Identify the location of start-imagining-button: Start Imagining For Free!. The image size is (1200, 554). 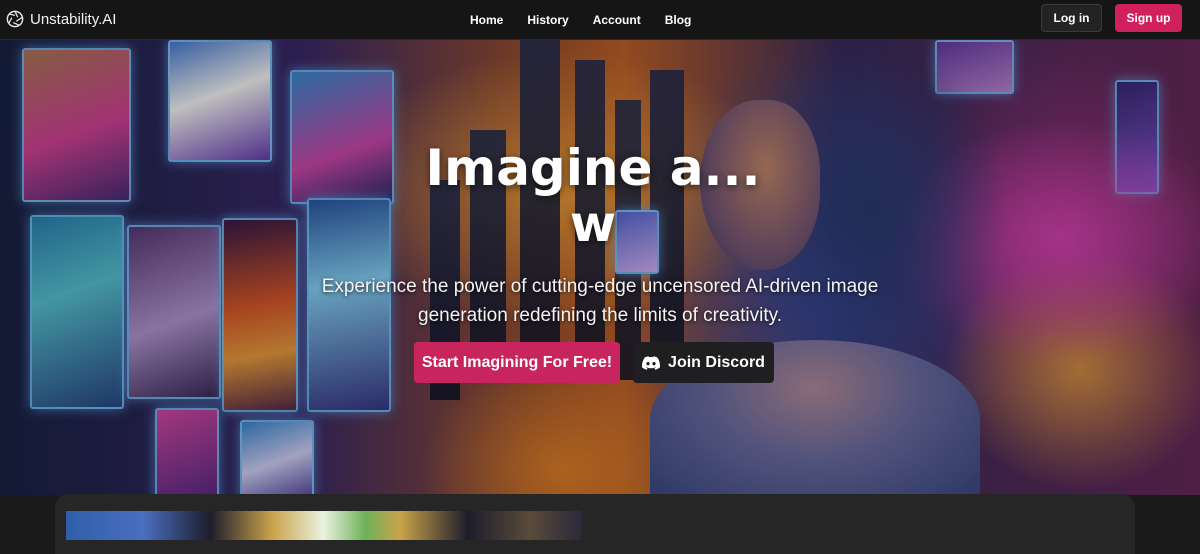
(517, 362).